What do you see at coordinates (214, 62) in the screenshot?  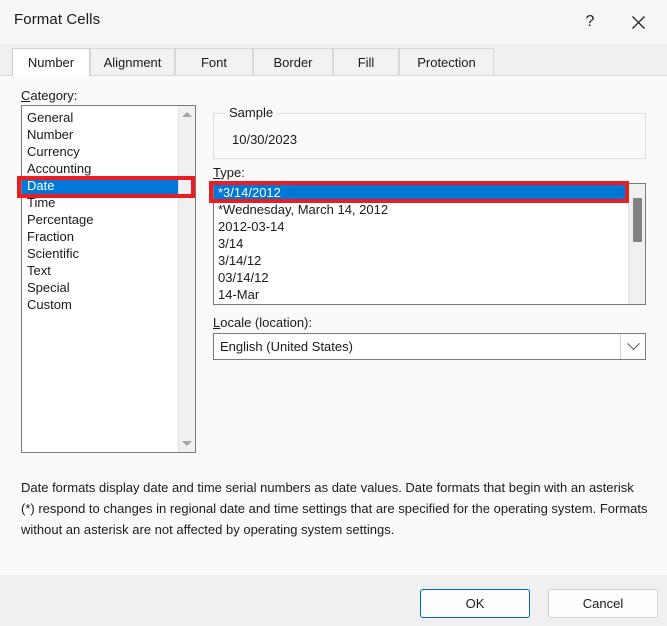 I see `tab-font: Font` at bounding box center [214, 62].